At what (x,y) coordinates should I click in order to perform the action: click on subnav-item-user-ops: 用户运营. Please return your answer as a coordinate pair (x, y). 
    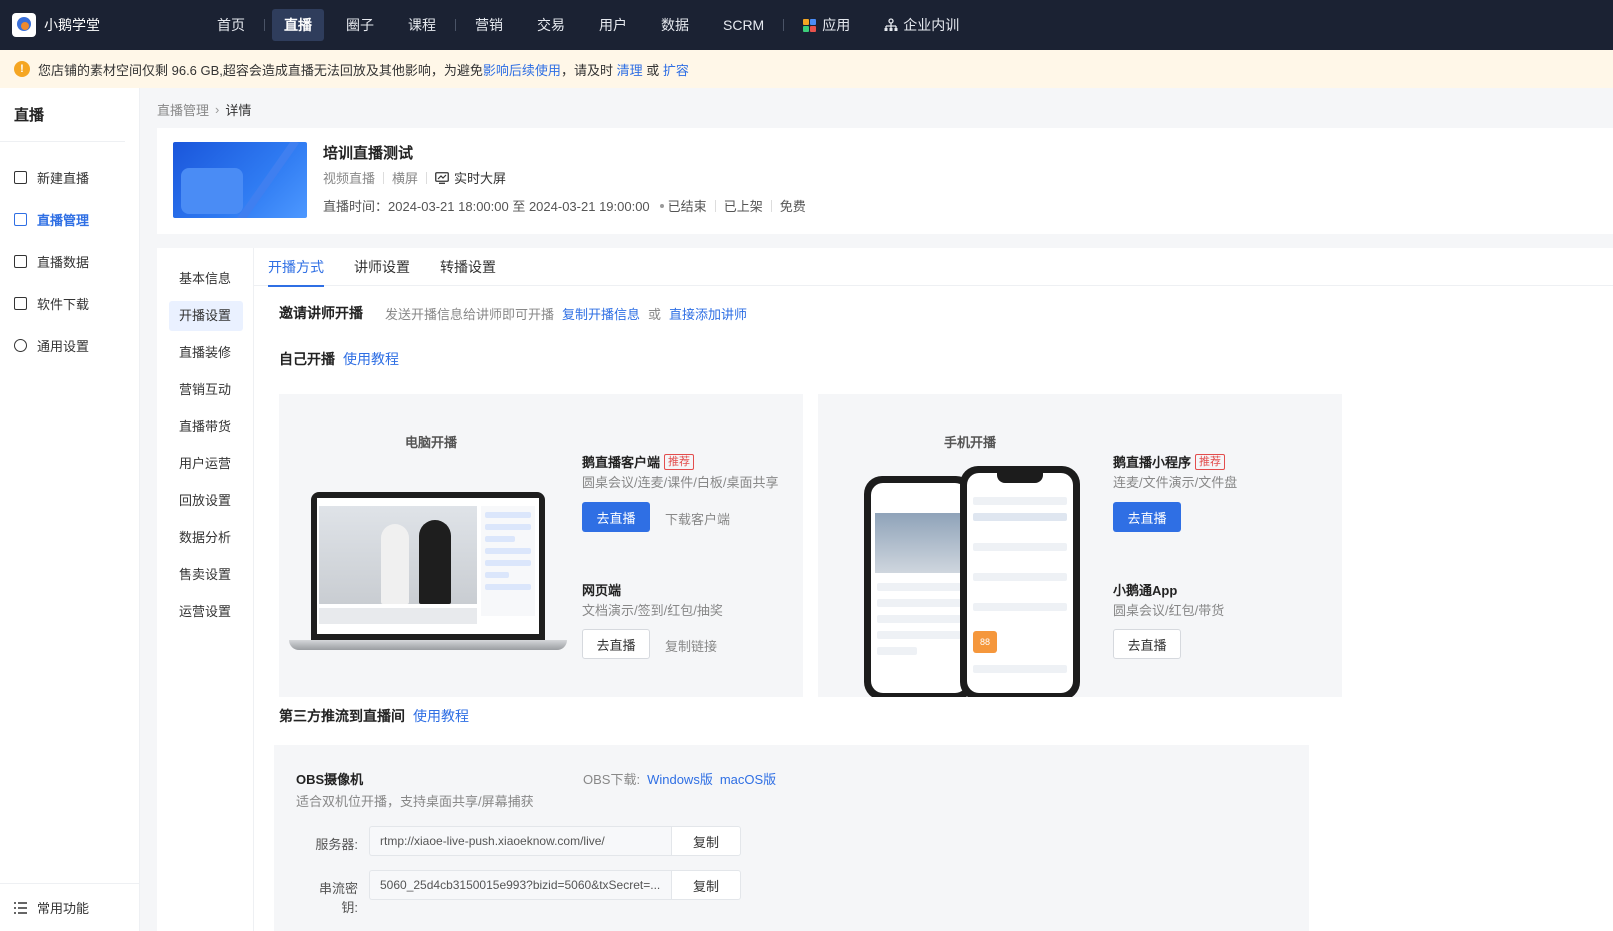
    Looking at the image, I should click on (206, 464).